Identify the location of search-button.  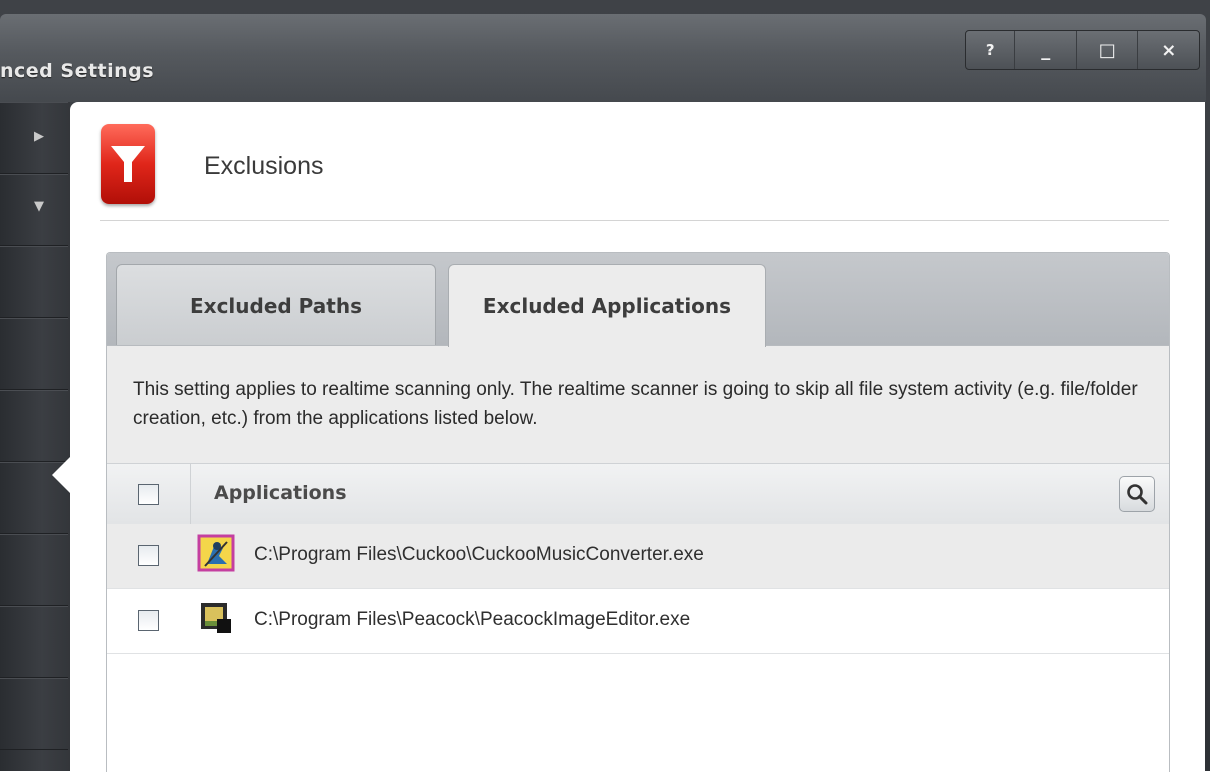
(1137, 494).